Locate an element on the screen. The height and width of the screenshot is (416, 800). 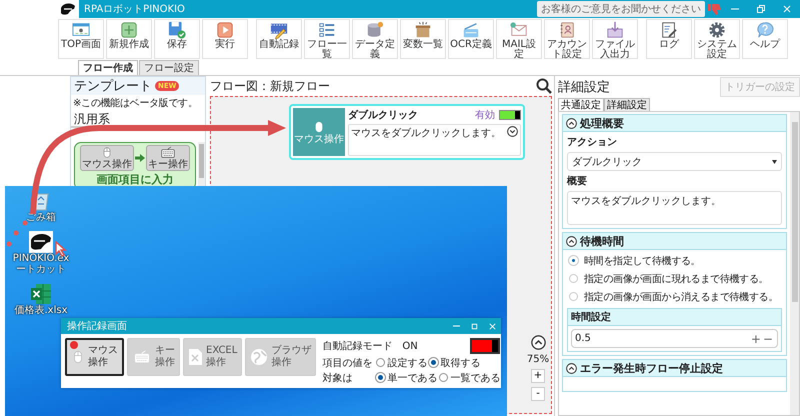
toolbar-button: ファイル入出力 is located at coordinates (615, 39).